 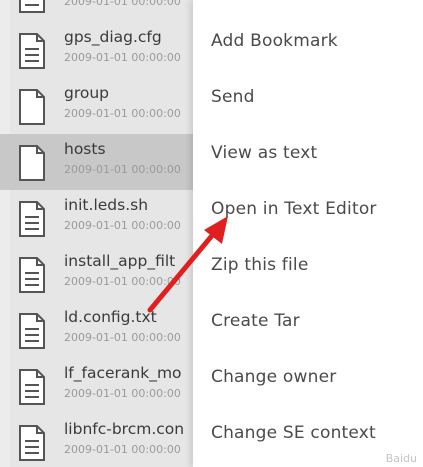 What do you see at coordinates (97, 274) in the screenshot?
I see `file-row-install-app-filt: install_app_filt 2009-01-01 00:00:00` at bounding box center [97, 274].